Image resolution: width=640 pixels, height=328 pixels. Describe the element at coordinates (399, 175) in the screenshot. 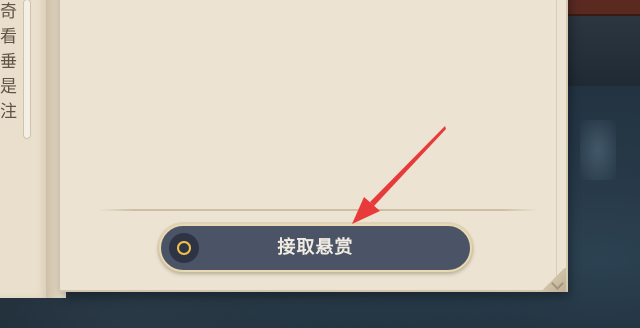

I see `red-pointer-arrow-icon` at that location.